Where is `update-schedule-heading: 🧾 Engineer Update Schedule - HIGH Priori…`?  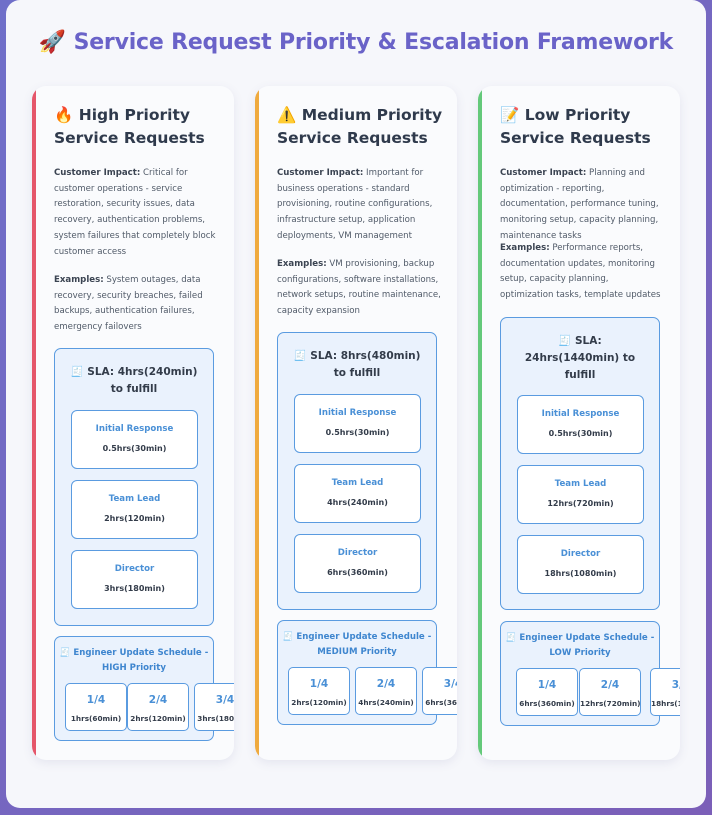 update-schedule-heading: 🧾 Engineer Update Schedule - HIGH Priori… is located at coordinates (134, 660).